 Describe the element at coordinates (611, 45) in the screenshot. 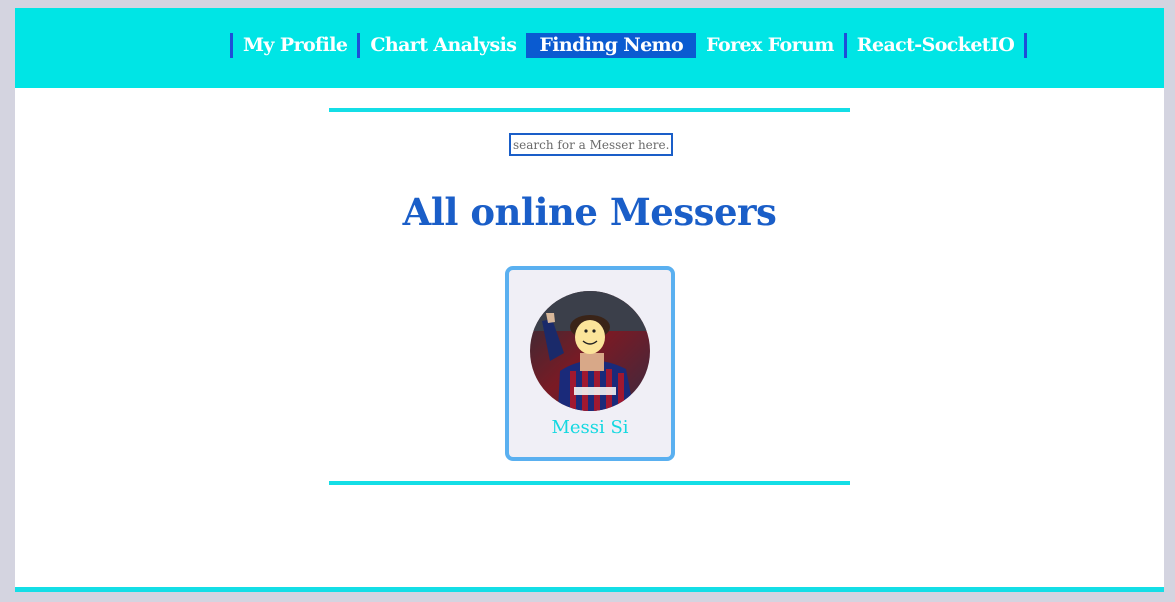

I see `nav-link-finding-nemo: Finding Nemo` at that location.